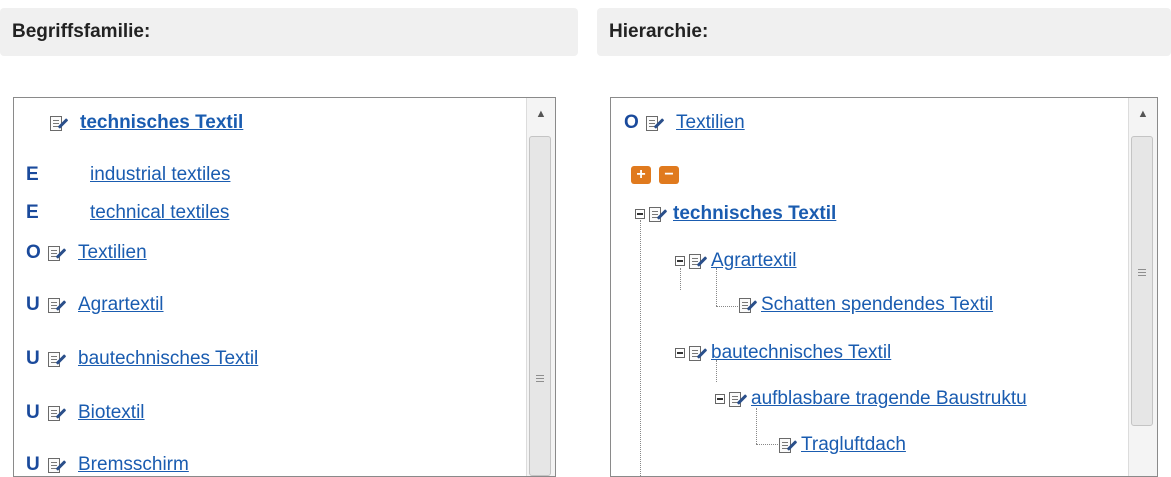 The image size is (1171, 477). I want to click on tree-node: Schatten spendendes Textil, so click(865, 305).